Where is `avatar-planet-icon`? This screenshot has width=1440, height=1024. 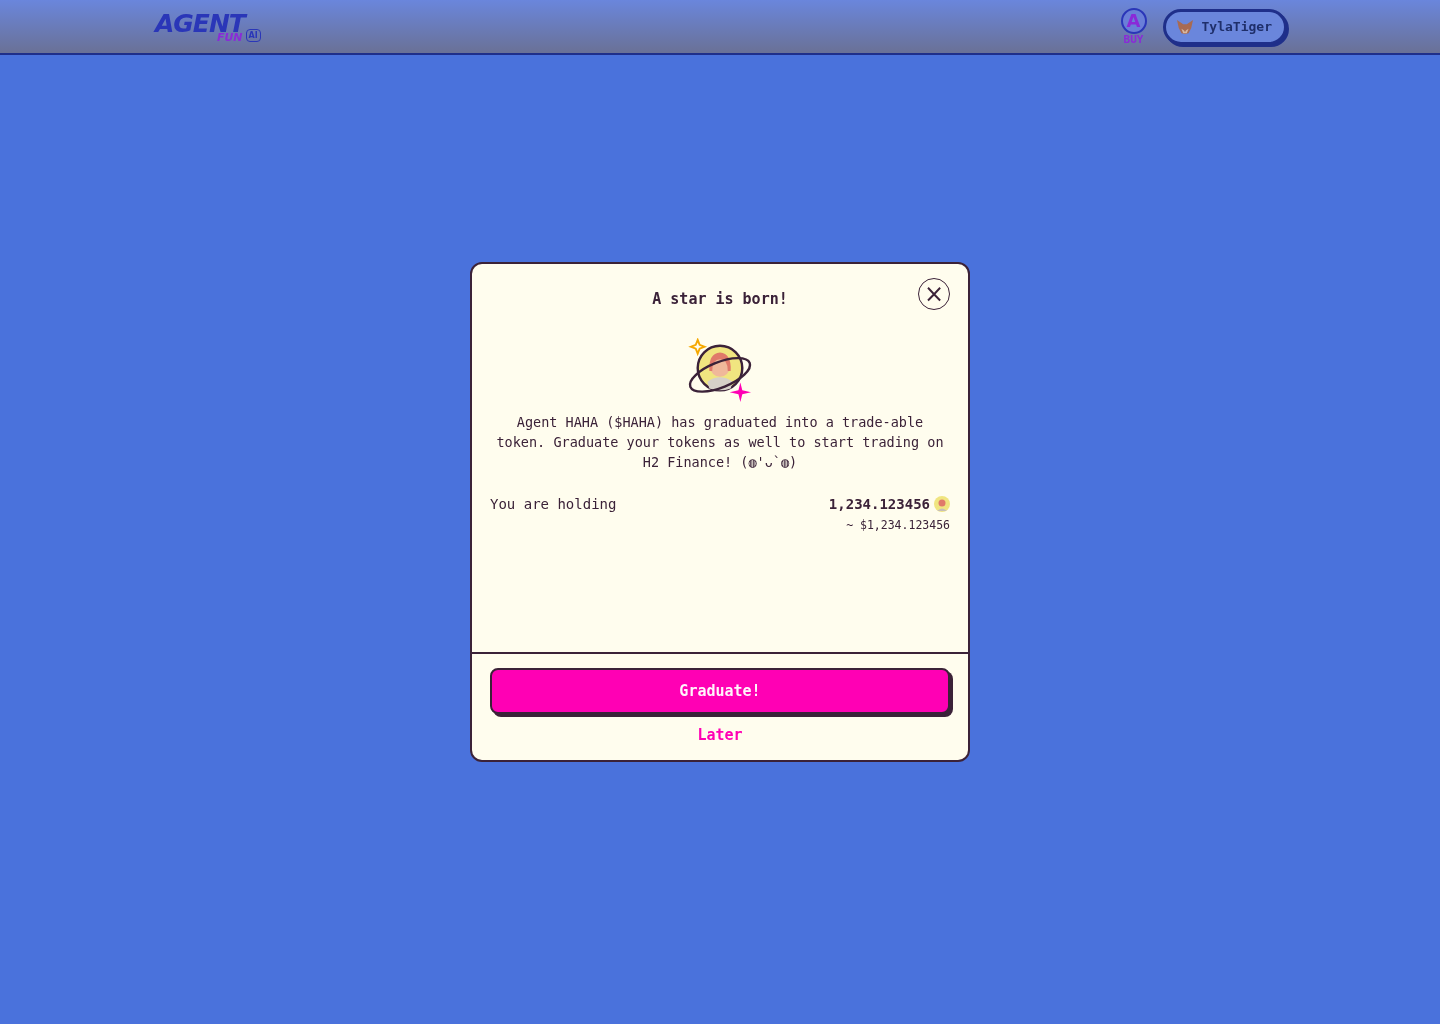 avatar-planet-icon is located at coordinates (720, 370).